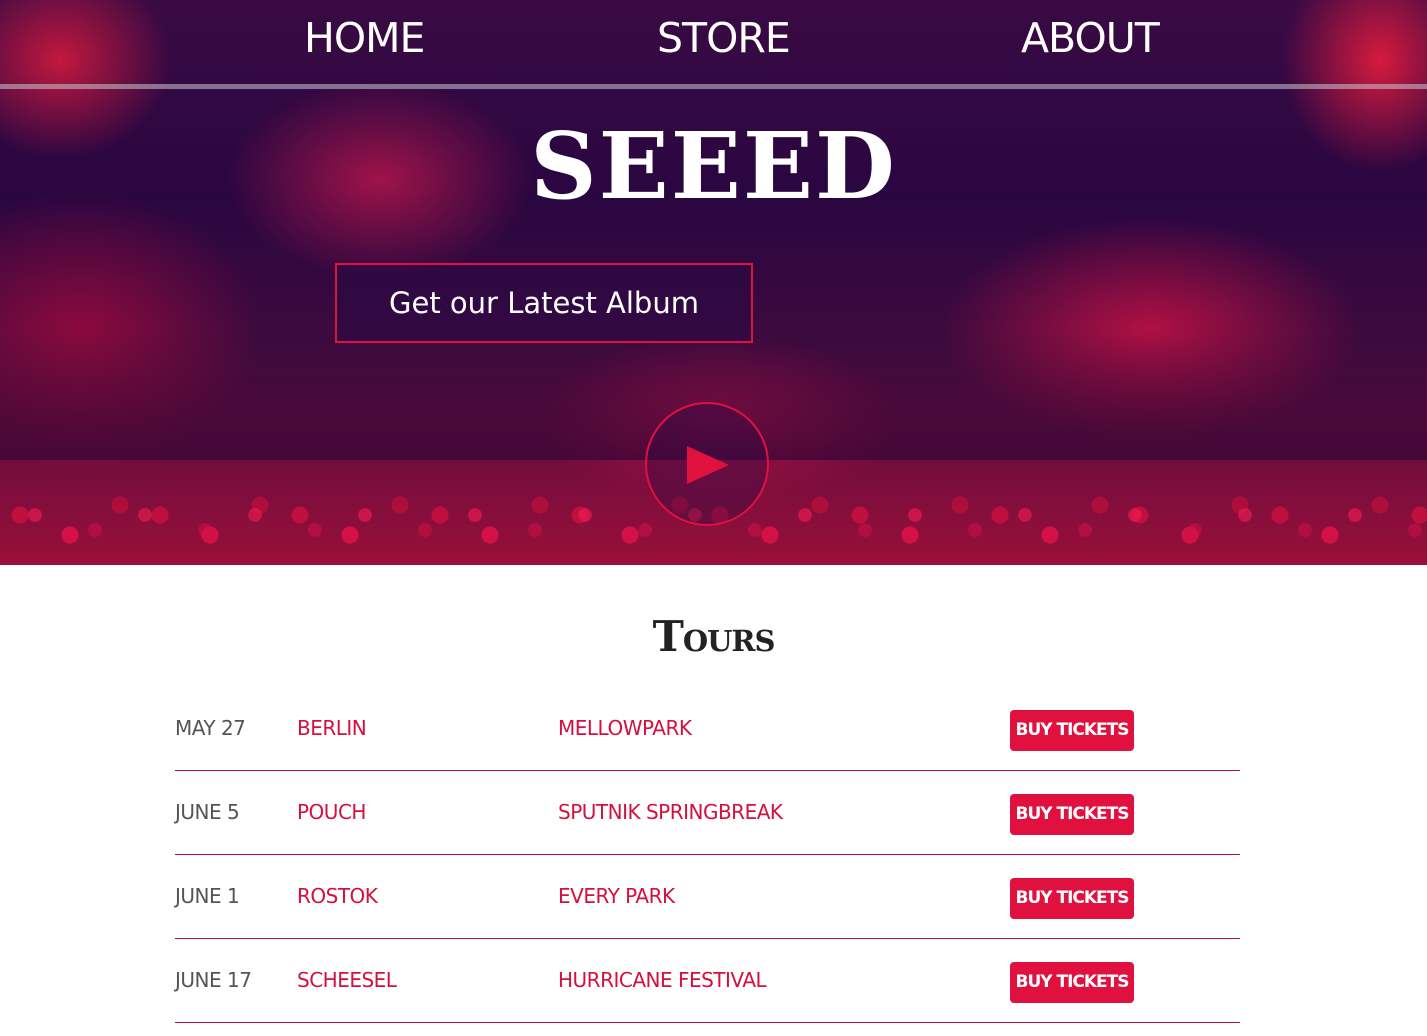  Describe the element at coordinates (724, 38) in the screenshot. I see `nav-store-link: STORE` at that location.